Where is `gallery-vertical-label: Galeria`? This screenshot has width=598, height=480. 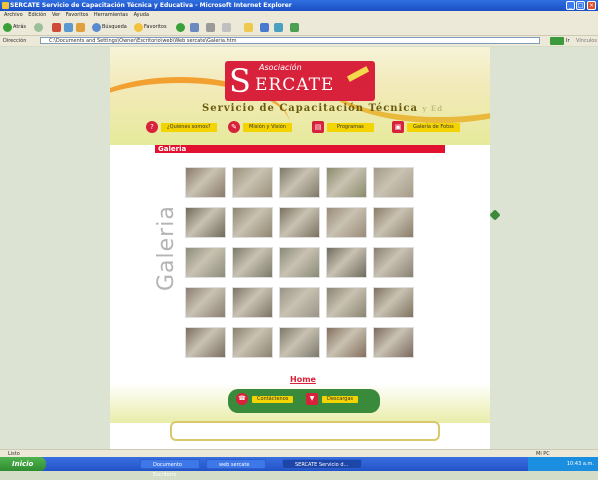
gallery-vertical-label: Galeria is located at coordinates (166, 248).